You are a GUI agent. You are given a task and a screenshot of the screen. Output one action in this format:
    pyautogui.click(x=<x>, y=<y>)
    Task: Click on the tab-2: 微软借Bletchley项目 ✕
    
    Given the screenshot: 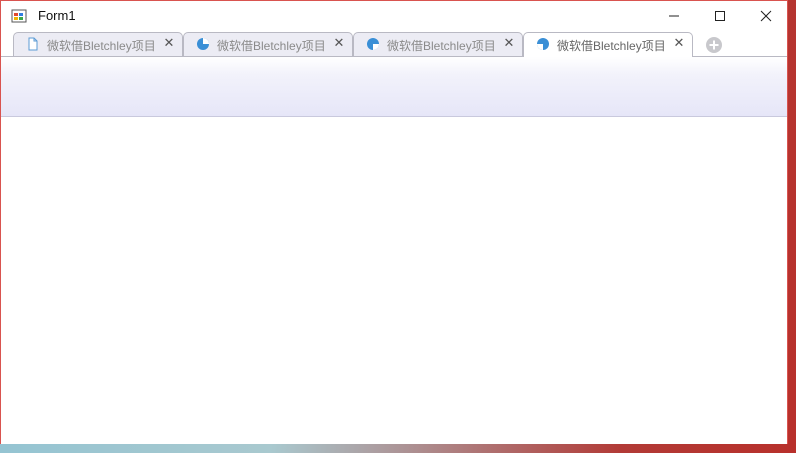 What is the action you would take?
    pyautogui.click(x=268, y=44)
    